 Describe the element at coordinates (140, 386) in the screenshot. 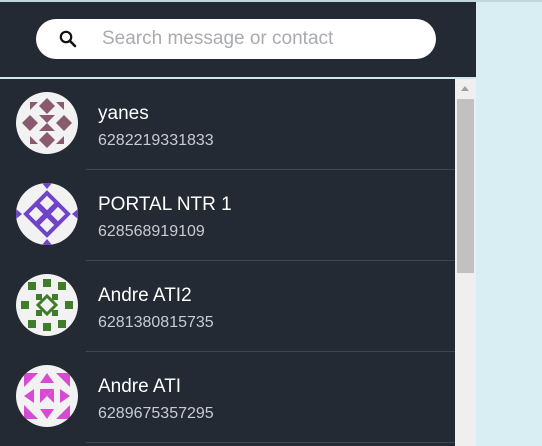

I see `contact-name: Andre ATI` at that location.